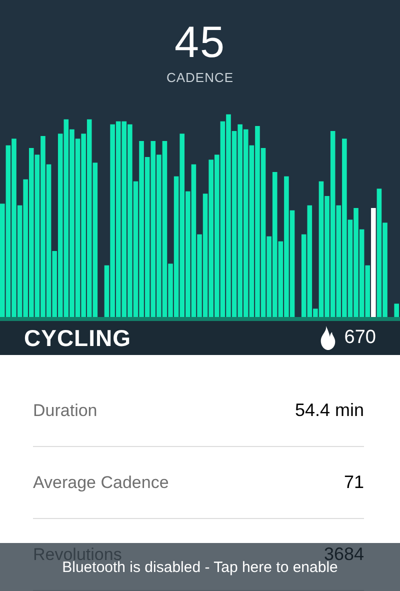 The width and height of the screenshot is (400, 591). Describe the element at coordinates (328, 338) in the screenshot. I see `flame-icon` at that location.